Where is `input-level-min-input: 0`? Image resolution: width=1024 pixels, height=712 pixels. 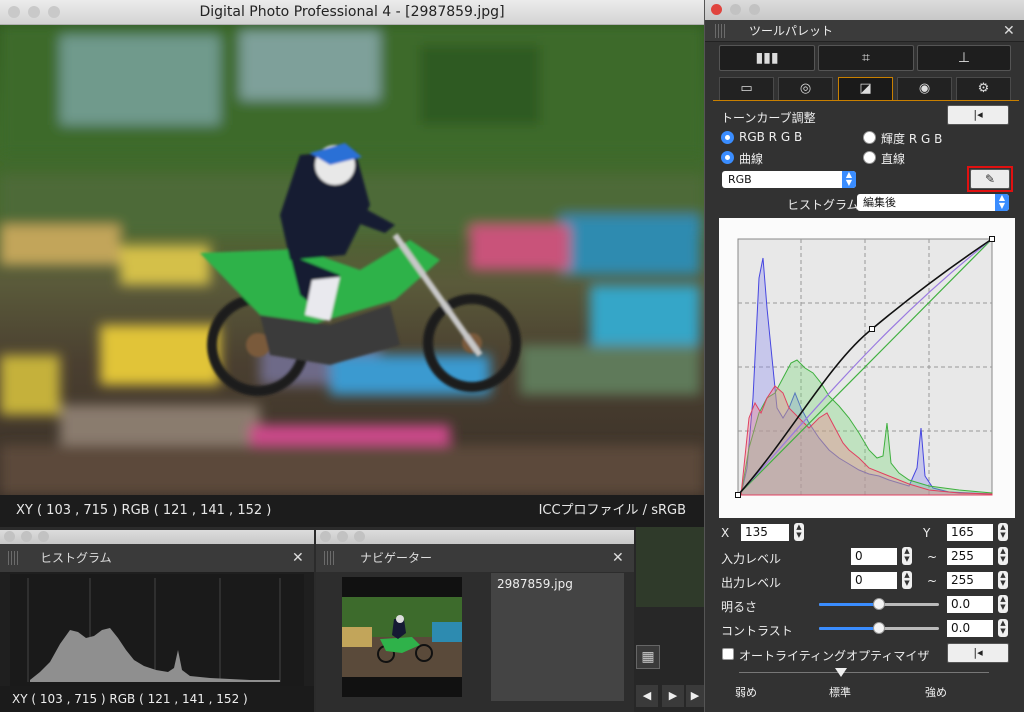 input-level-min-input: 0 is located at coordinates (874, 556).